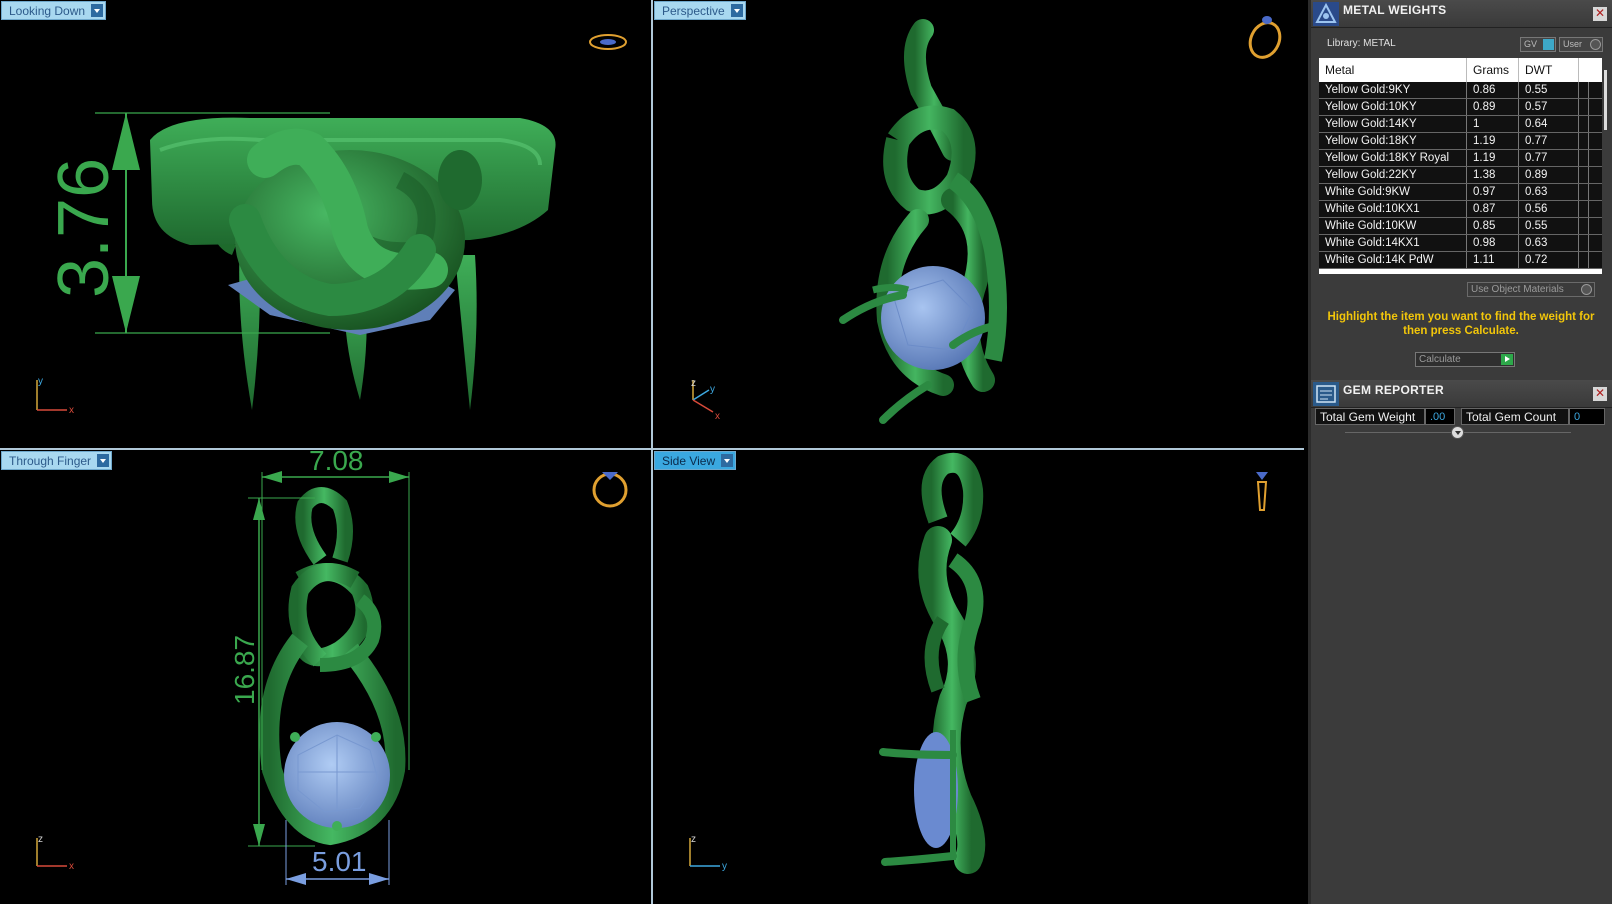 This screenshot has width=1612, height=904. What do you see at coordinates (1393, 243) in the screenshot?
I see `metal-cell: White Gold:14KX1` at bounding box center [1393, 243].